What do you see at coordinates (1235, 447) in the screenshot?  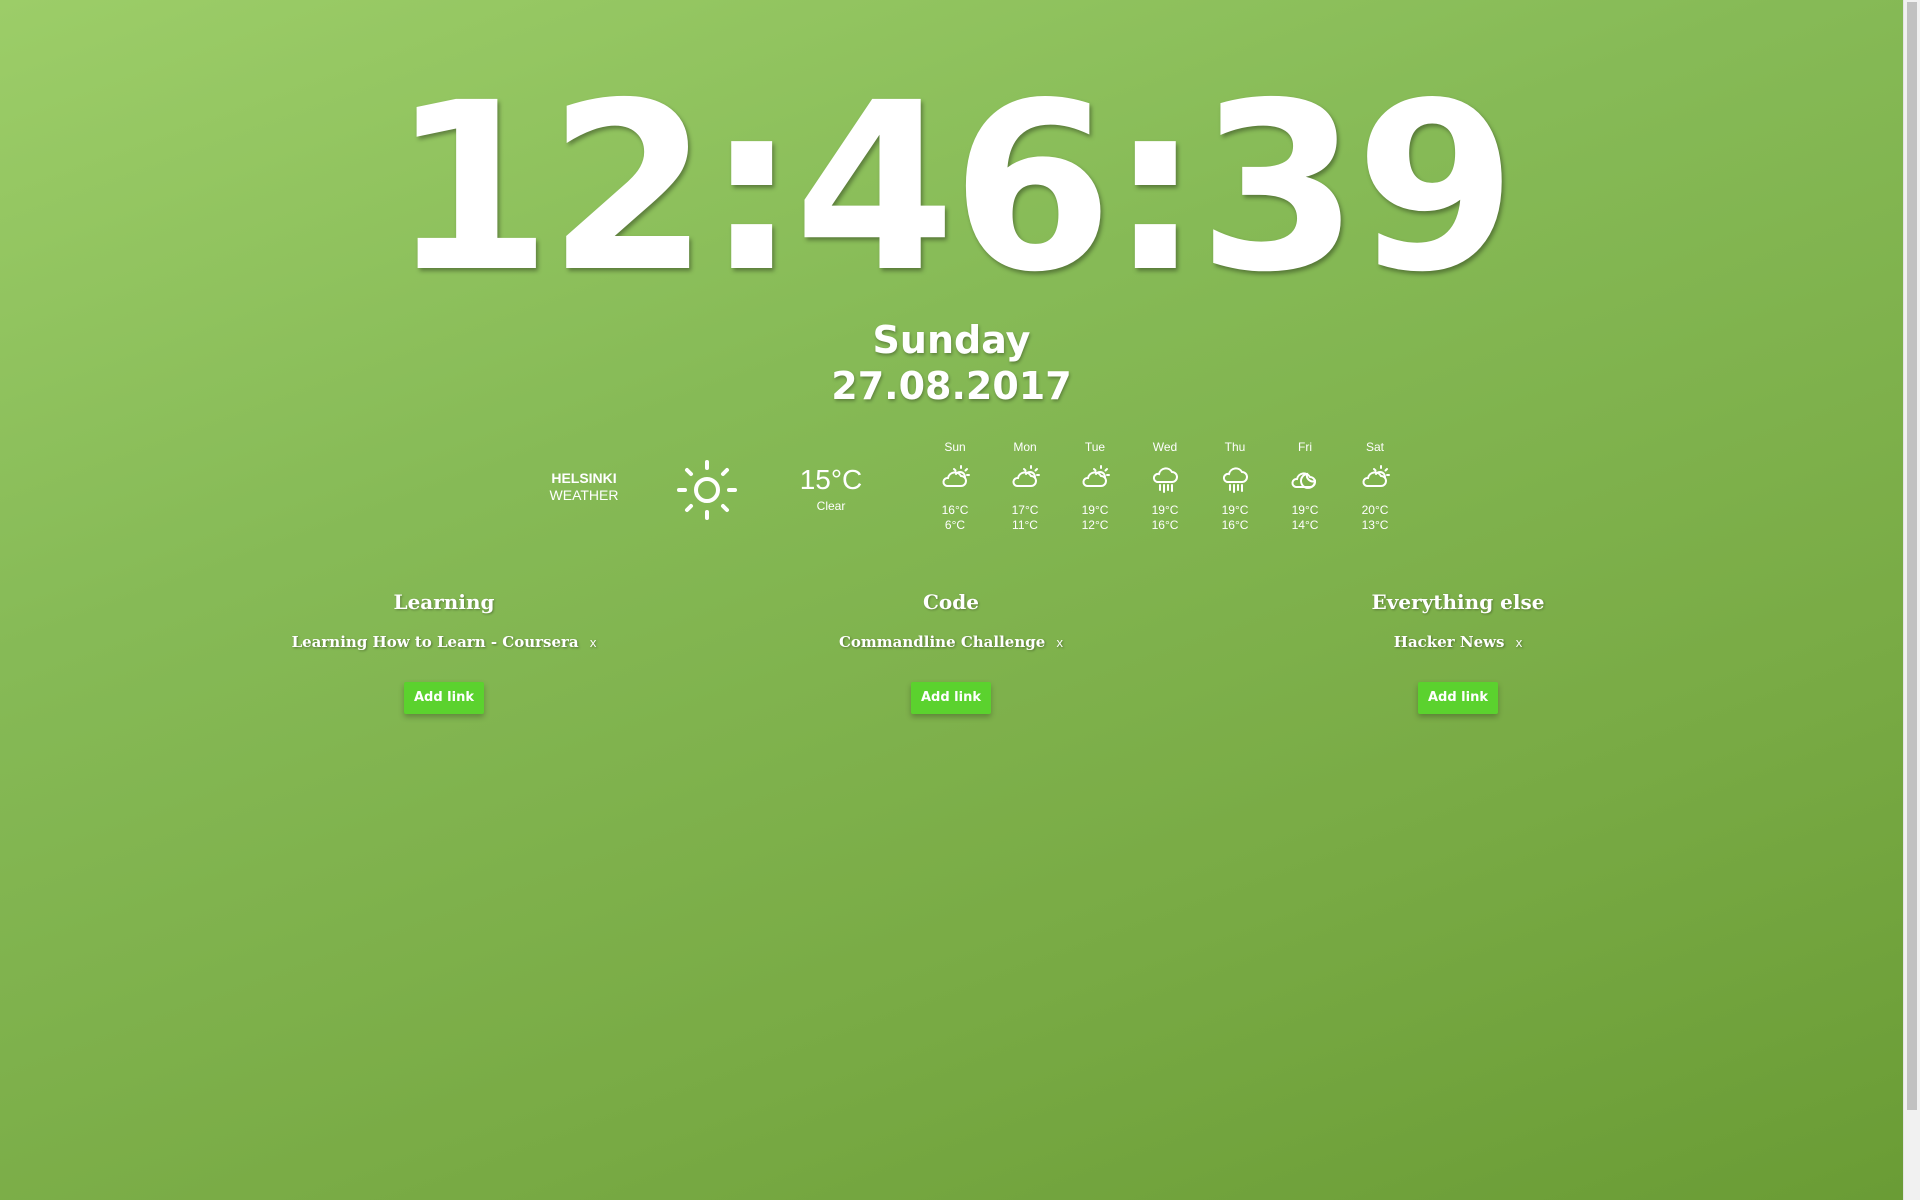 I see `forecast-day-name: Thu` at bounding box center [1235, 447].